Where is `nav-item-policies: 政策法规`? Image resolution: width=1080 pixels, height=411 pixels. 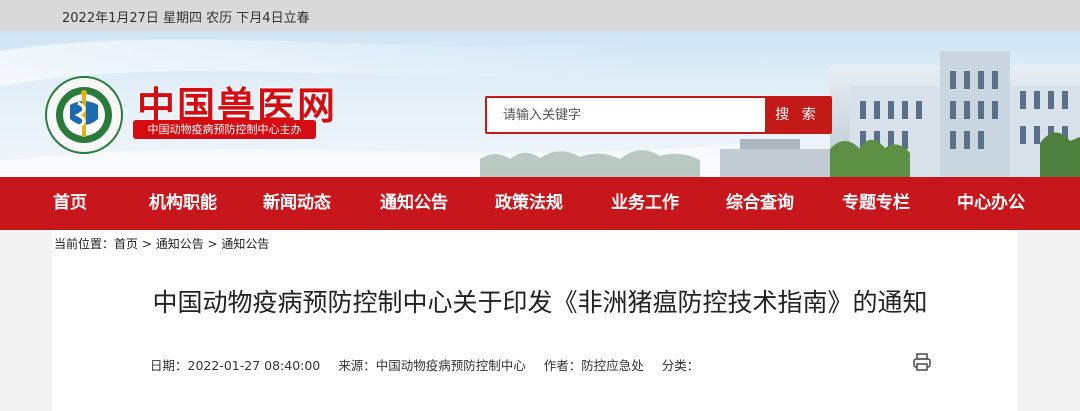 nav-item-policies: 政策法规 is located at coordinates (529, 203).